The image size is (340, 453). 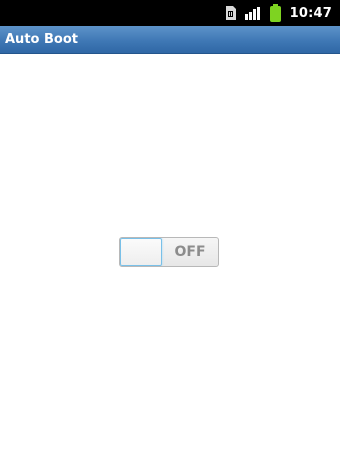 I want to click on signal-bars-icon, so click(x=252, y=13).